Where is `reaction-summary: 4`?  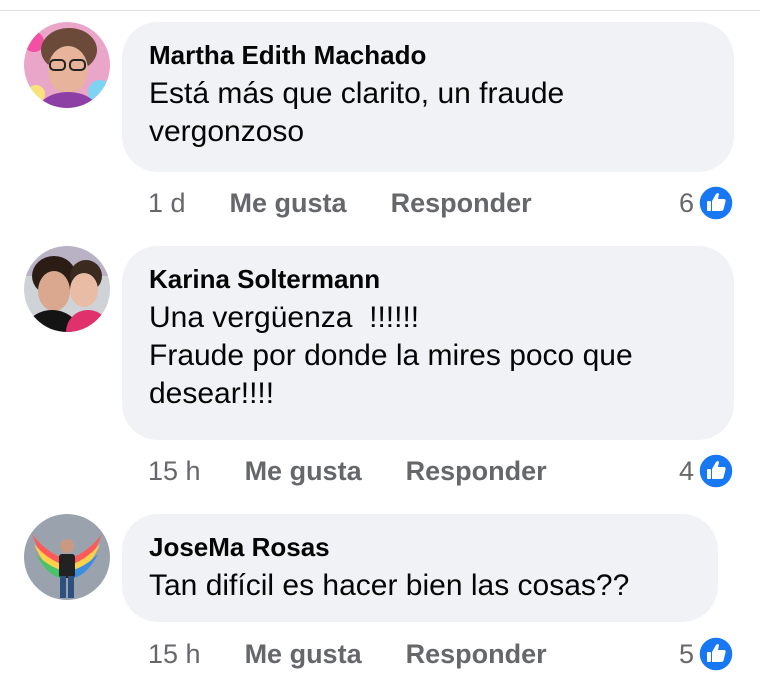
reaction-summary: 4 is located at coordinates (706, 471).